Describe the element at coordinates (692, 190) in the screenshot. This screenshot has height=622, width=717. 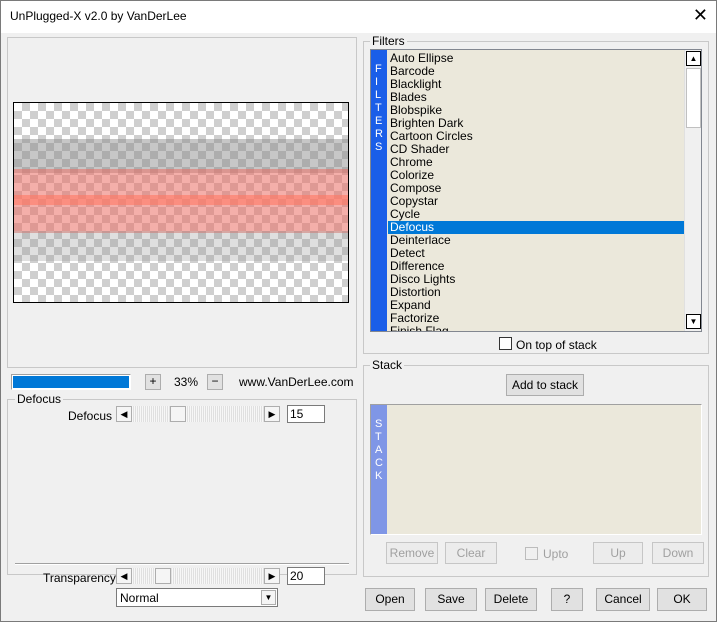
I see `filters-scrollbar: ▲ ▼` at that location.